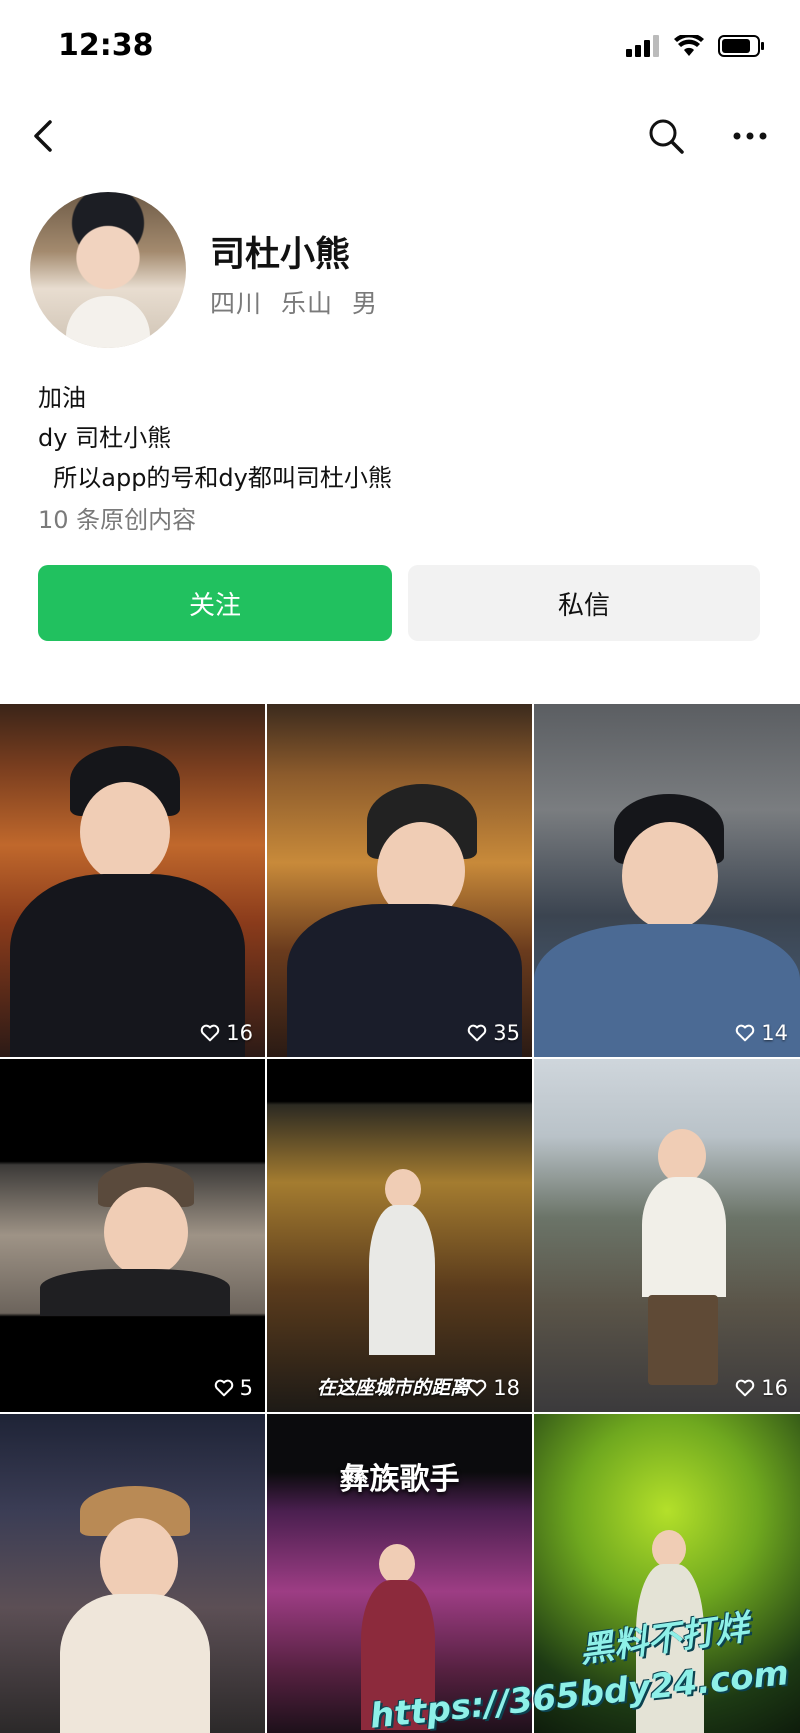 This screenshot has width=800, height=1733. I want to click on like-count-value: 18, so click(506, 1388).